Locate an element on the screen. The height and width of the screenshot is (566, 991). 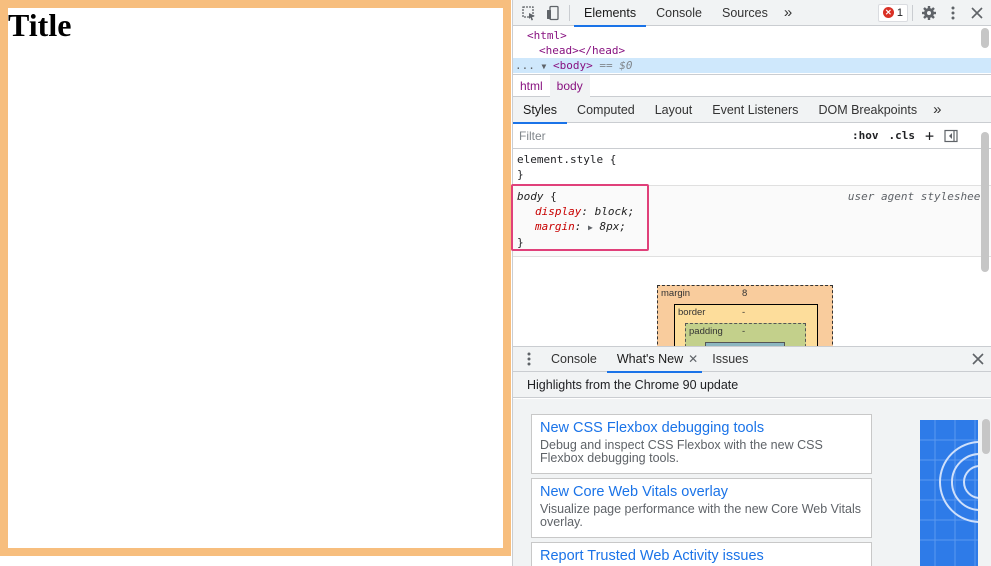
devtools-main-toolbar: Elements Console Sources » ✕ 1 is located at coordinates (752, 13).